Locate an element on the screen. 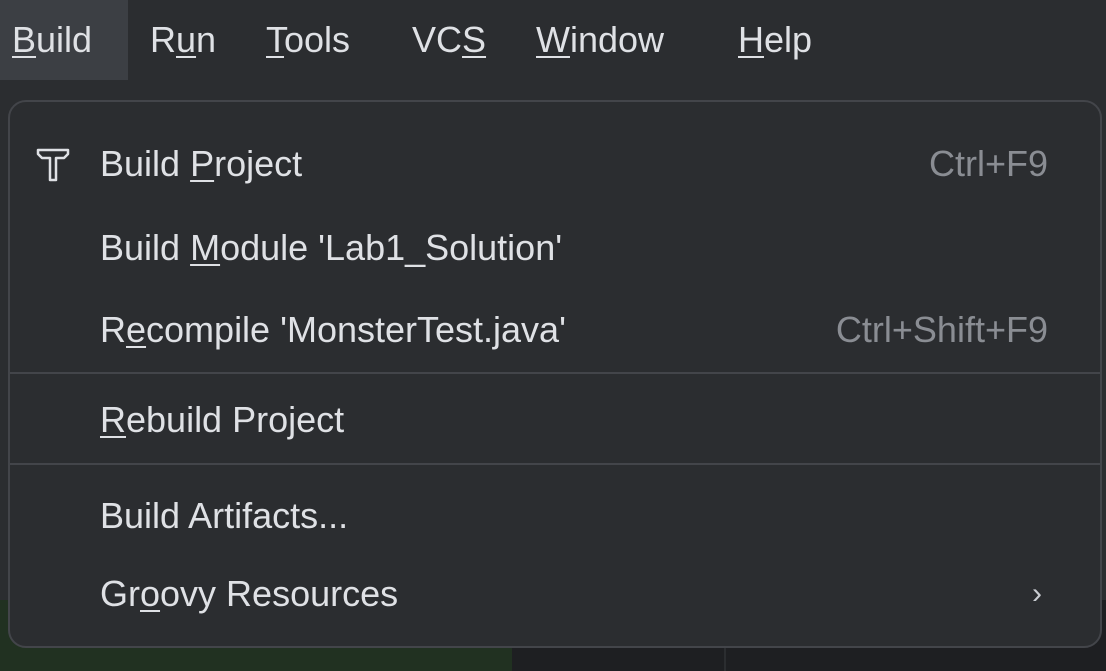  menu-item-label: Rebuild Project is located at coordinates (222, 419).